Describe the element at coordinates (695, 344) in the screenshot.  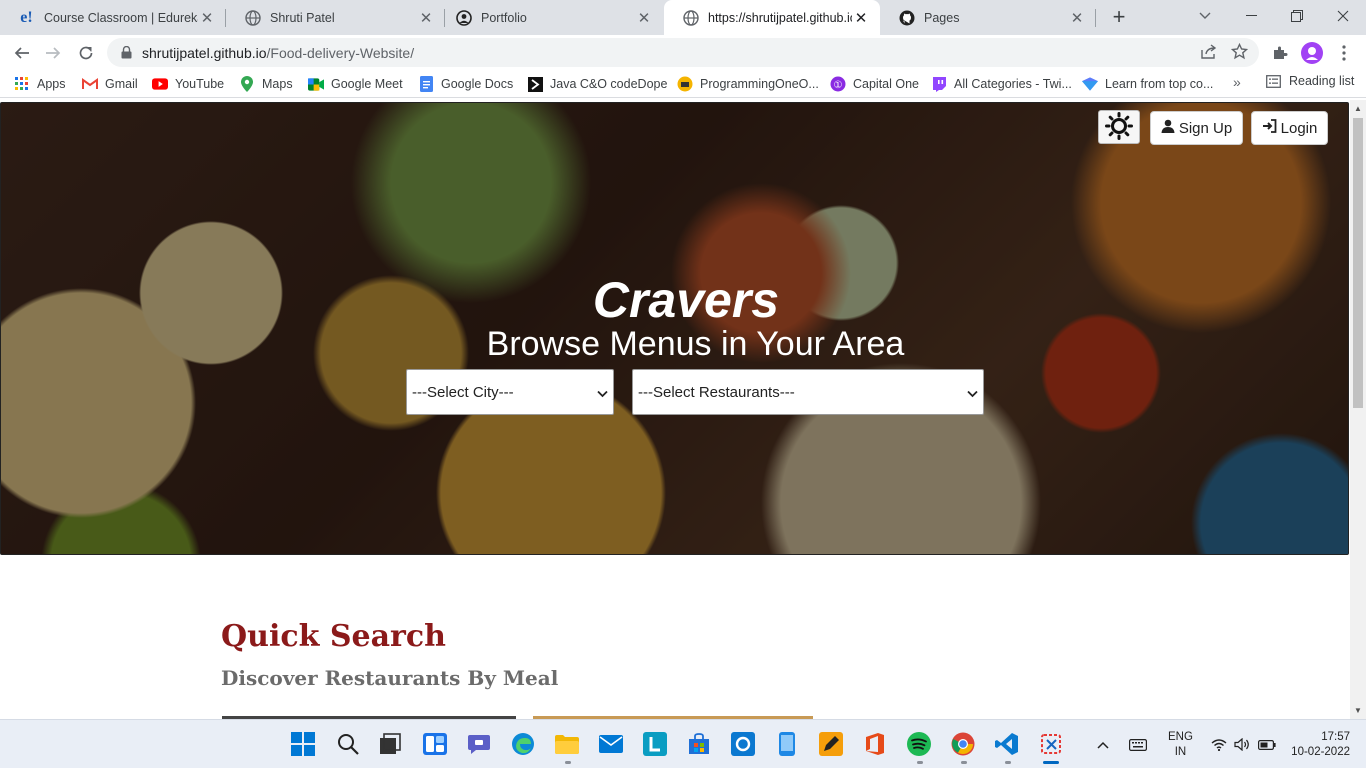
I see `hero-tagline: Browse Menus in Your Area` at that location.